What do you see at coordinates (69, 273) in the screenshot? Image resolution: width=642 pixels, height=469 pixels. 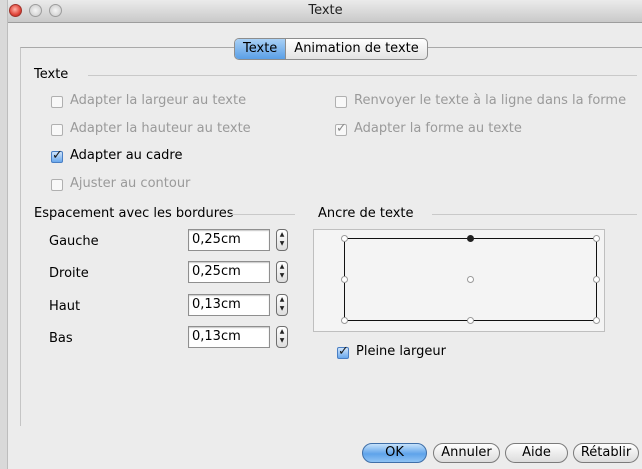 I see `droite-label: Droite` at bounding box center [69, 273].